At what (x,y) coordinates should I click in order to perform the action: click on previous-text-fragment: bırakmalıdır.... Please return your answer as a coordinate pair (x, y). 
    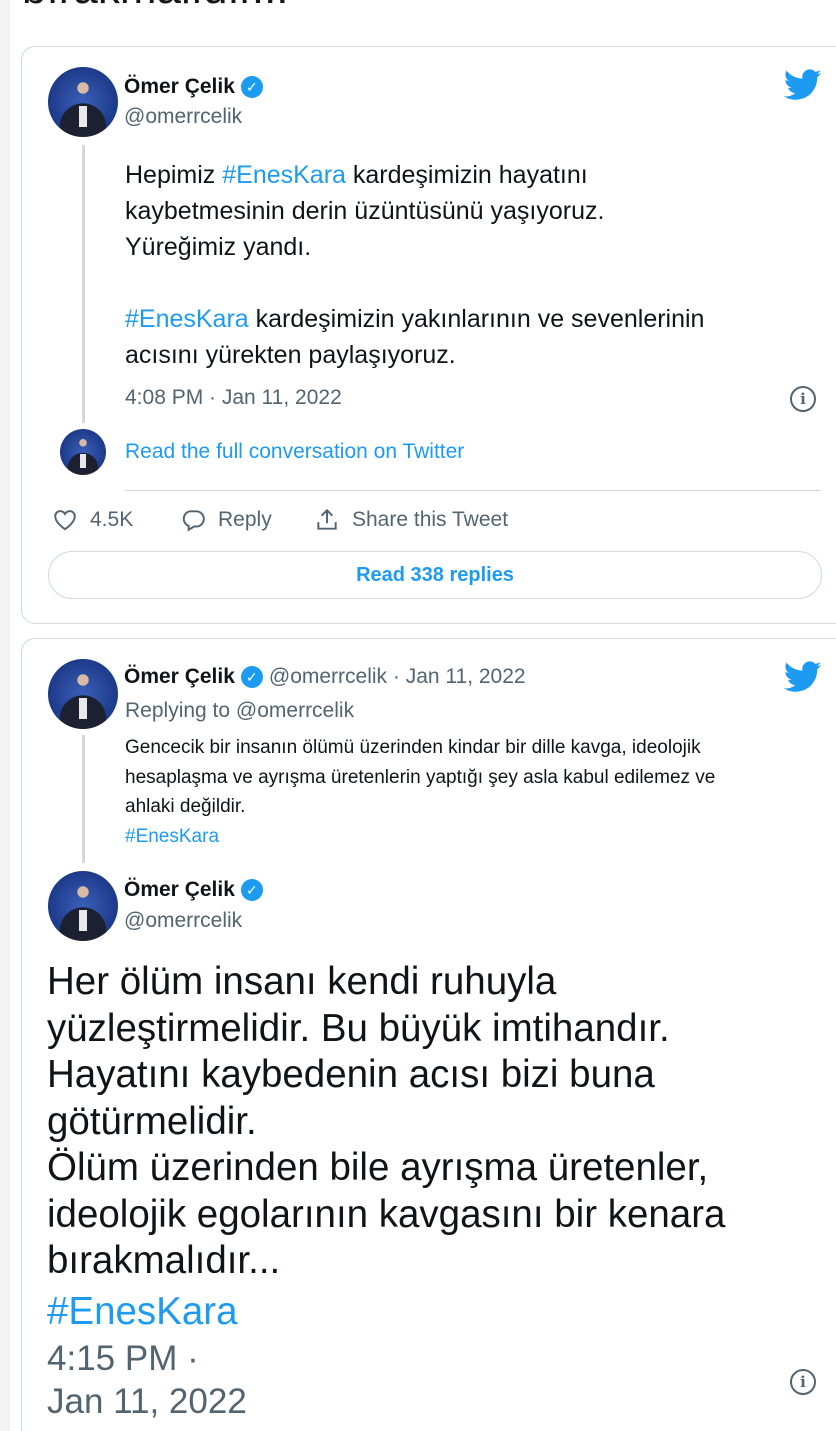
    Looking at the image, I should click on (418, 6).